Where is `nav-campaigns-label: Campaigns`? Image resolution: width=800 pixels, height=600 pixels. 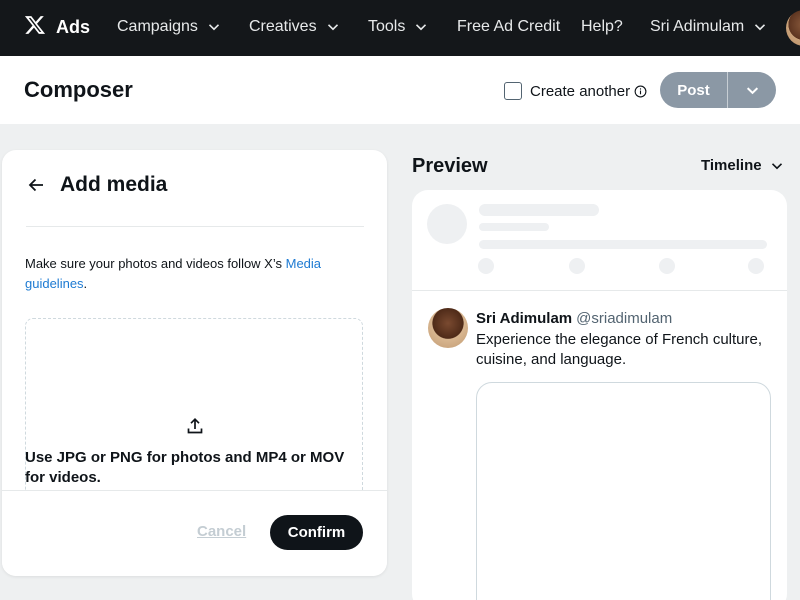
nav-campaigns-label: Campaigns is located at coordinates (157, 26).